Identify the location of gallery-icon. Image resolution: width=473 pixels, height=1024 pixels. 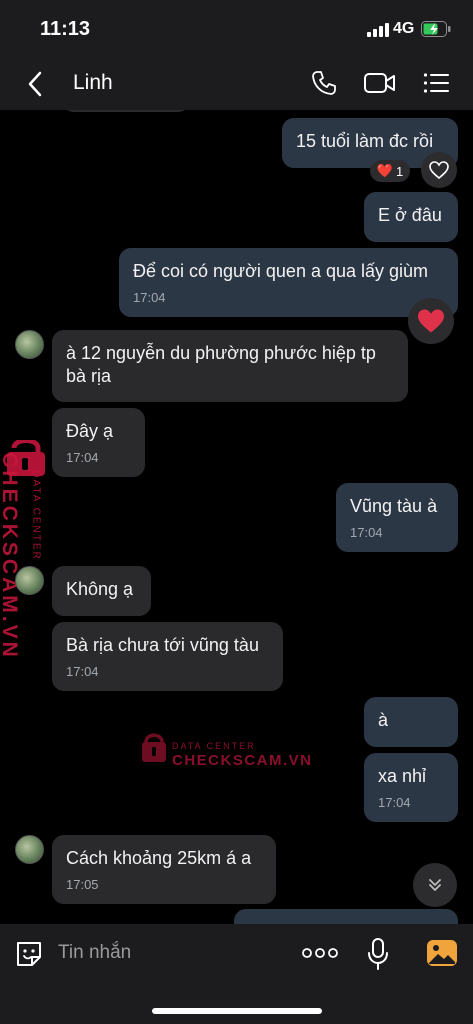
(442, 953).